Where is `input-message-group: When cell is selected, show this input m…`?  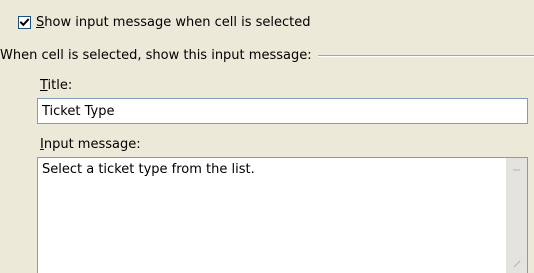
input-message-group: When cell is selected, show this input m… is located at coordinates (267, 55).